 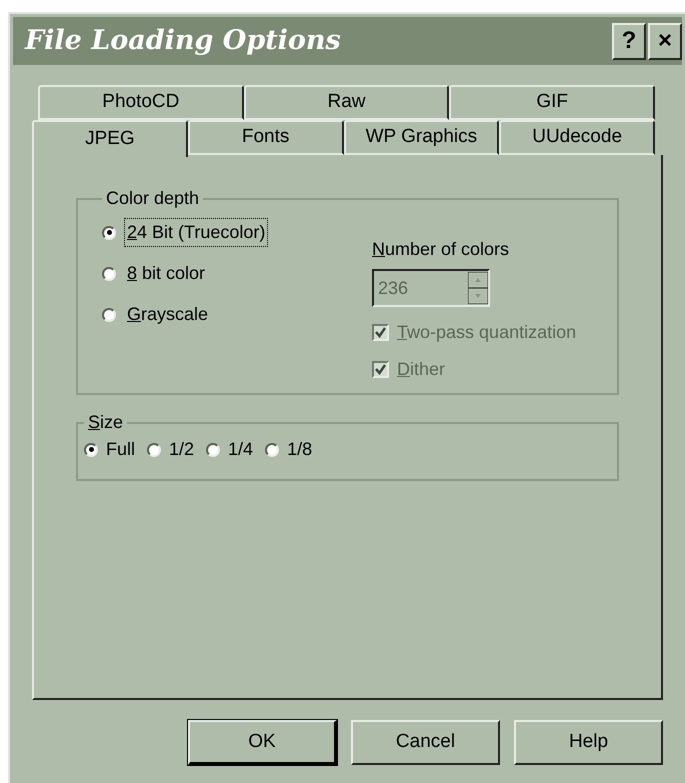 I want to click on tab: PhotoCD, so click(x=141, y=102).